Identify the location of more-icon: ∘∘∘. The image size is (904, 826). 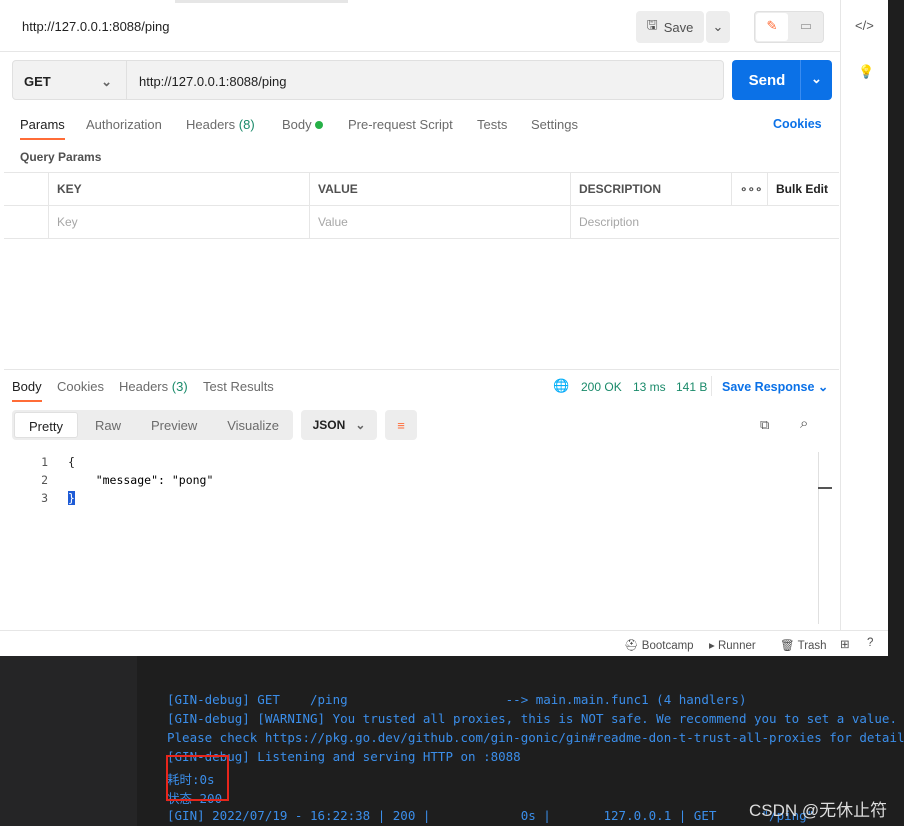
(750, 189).